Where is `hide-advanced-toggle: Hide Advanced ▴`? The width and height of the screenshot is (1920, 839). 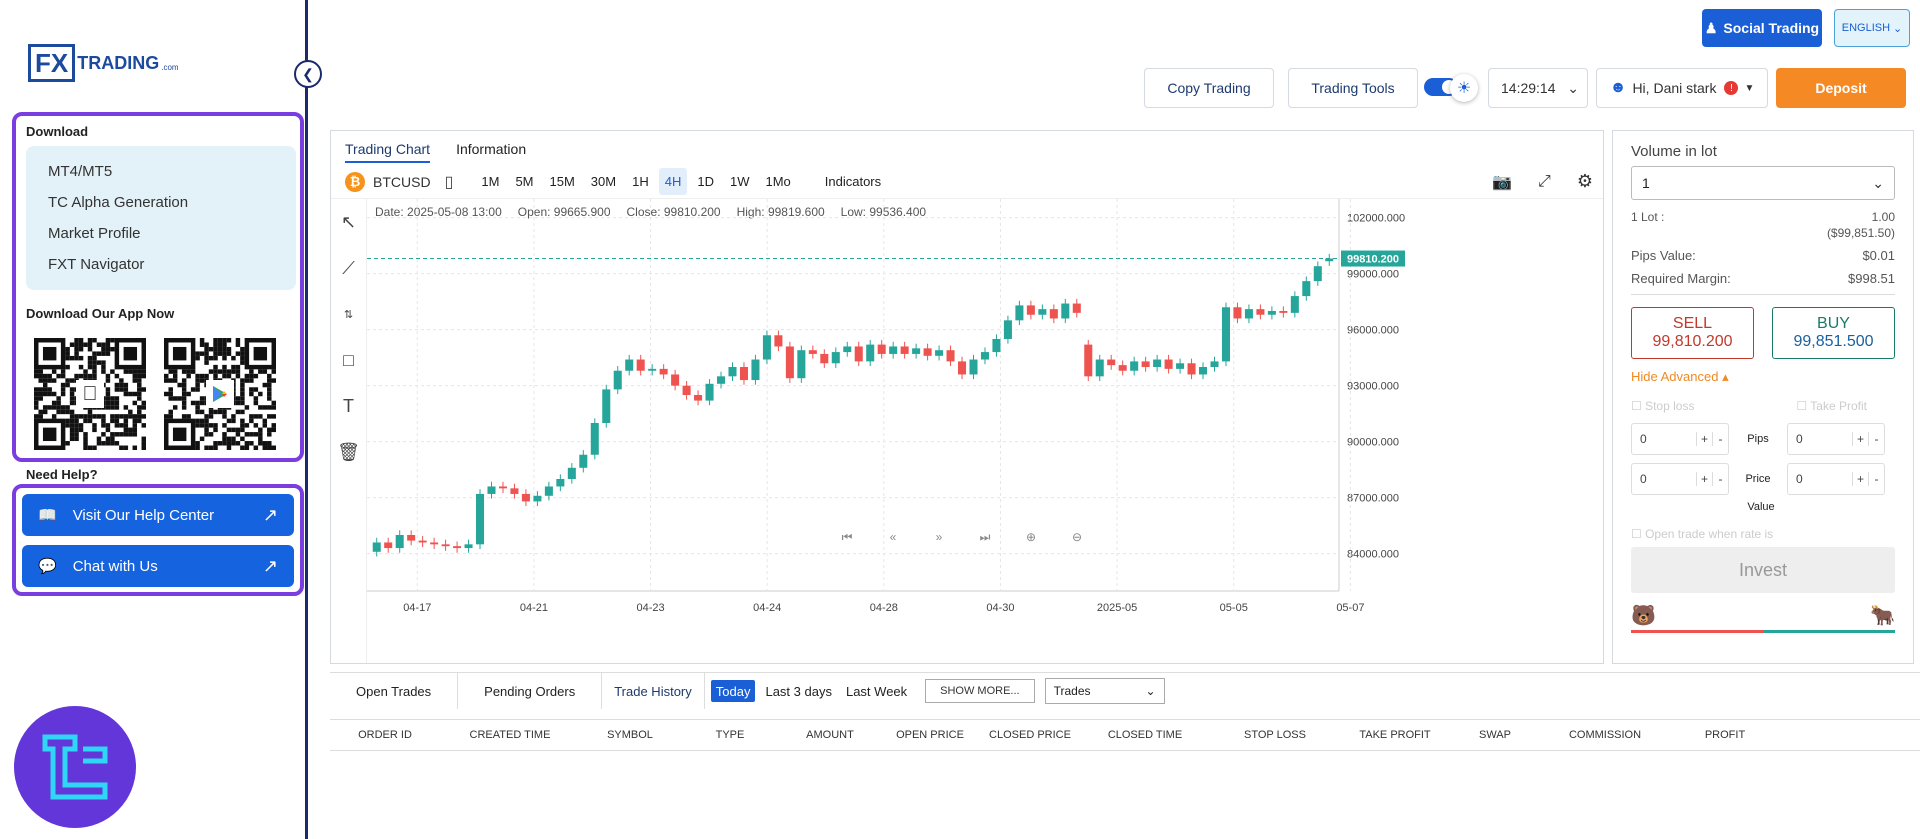 hide-advanced-toggle: Hide Advanced ▴ is located at coordinates (1763, 377).